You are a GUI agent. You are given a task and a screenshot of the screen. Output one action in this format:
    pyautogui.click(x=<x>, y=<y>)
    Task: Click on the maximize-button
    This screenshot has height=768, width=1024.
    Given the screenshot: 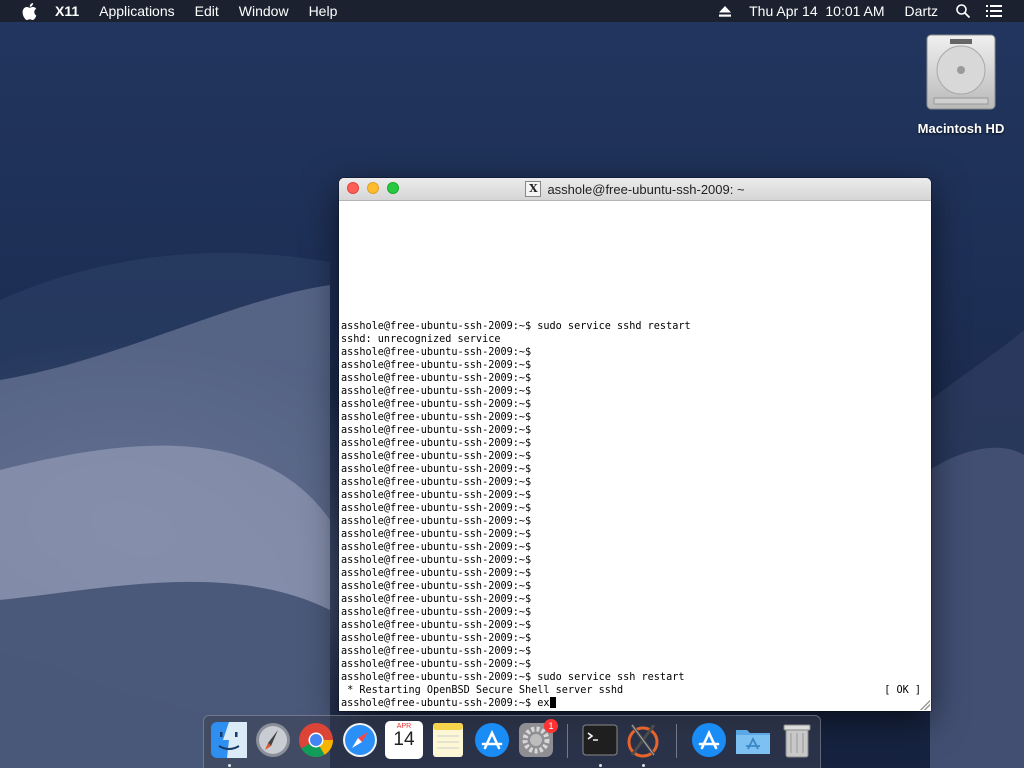 What is the action you would take?
    pyautogui.click(x=393, y=188)
    